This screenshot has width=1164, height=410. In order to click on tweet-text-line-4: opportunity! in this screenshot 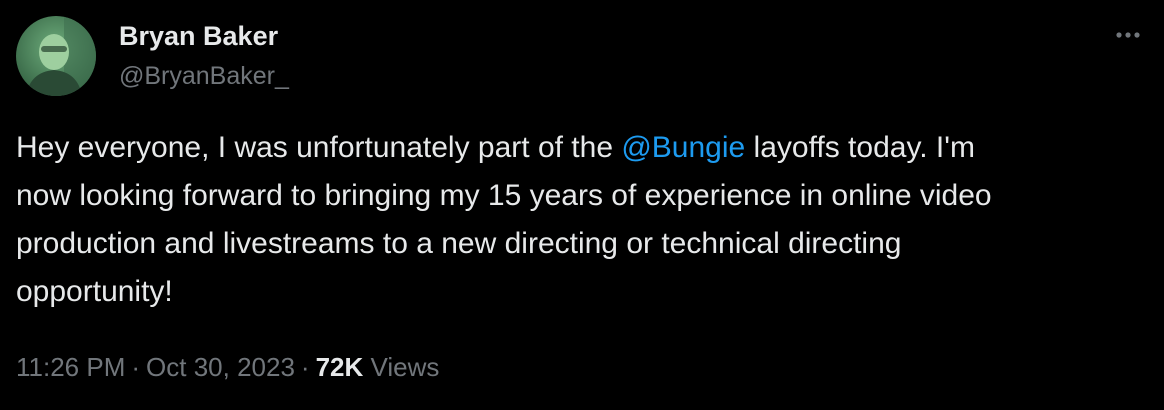, I will do `click(94, 291)`.